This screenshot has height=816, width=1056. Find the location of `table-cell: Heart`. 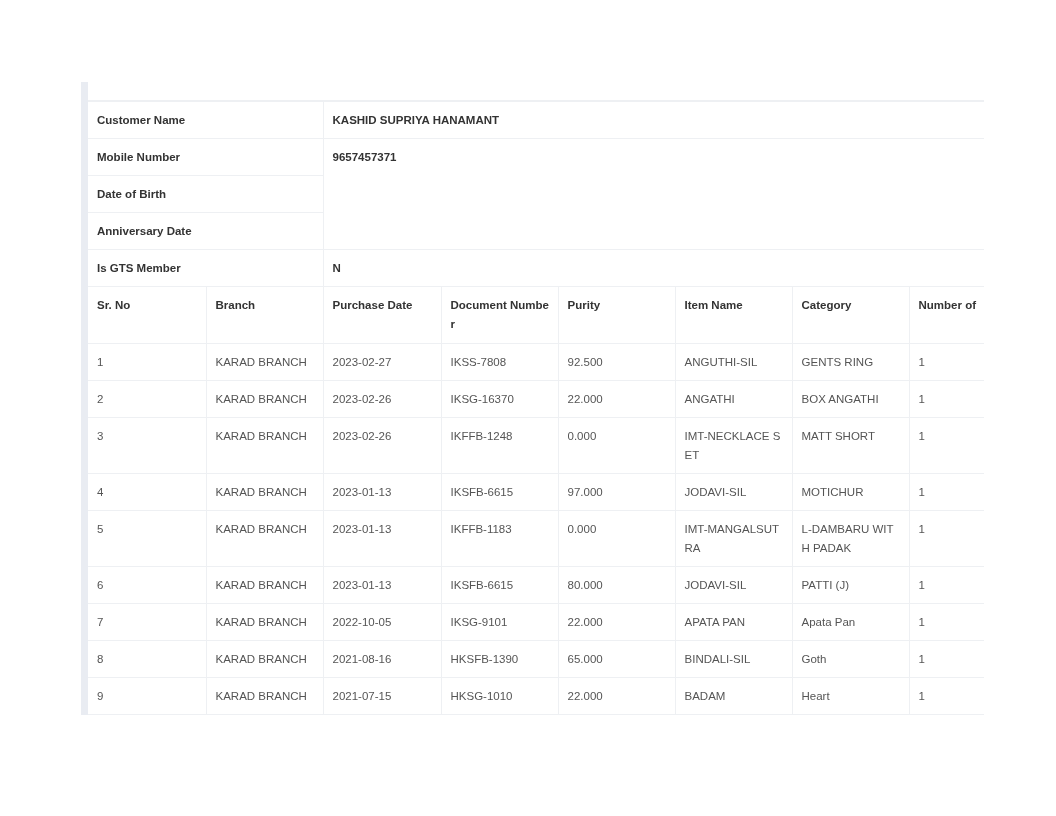

table-cell: Heart is located at coordinates (850, 696).